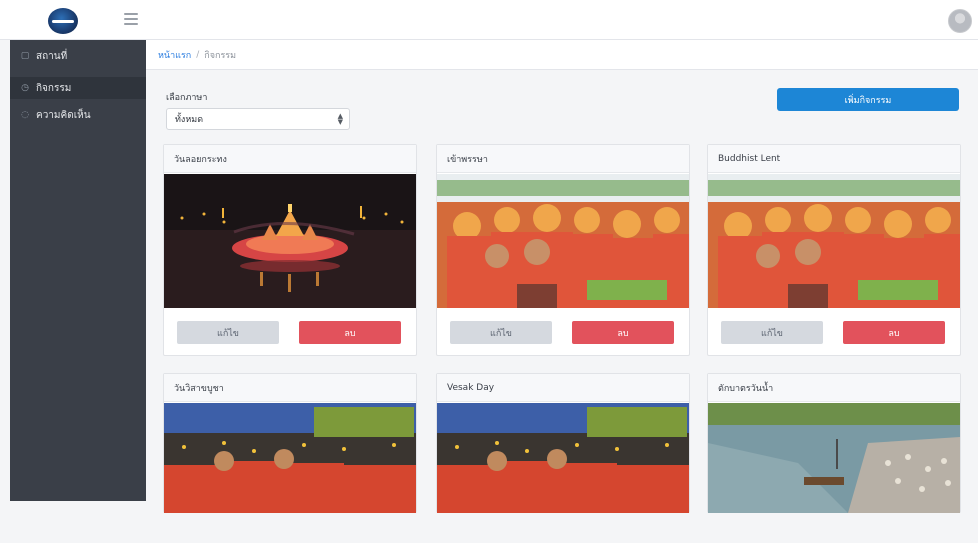  I want to click on card-title: เข้าพรรษา, so click(563, 159).